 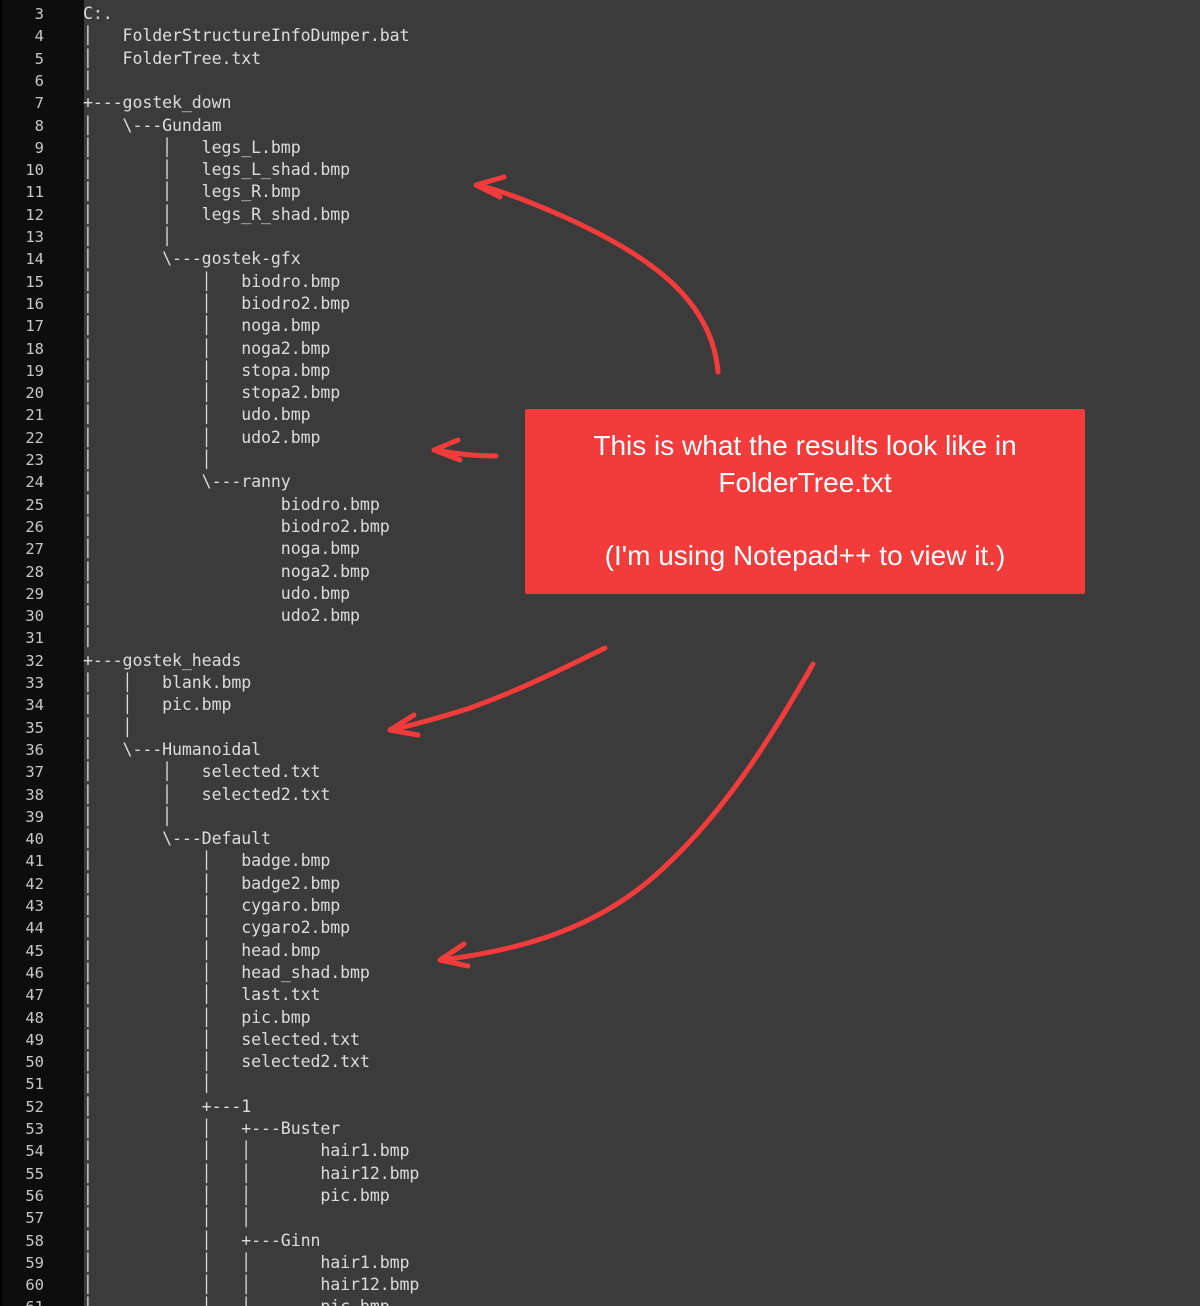 What do you see at coordinates (236, 527) in the screenshot?
I see `code-line: │ biodro2.bmp` at bounding box center [236, 527].